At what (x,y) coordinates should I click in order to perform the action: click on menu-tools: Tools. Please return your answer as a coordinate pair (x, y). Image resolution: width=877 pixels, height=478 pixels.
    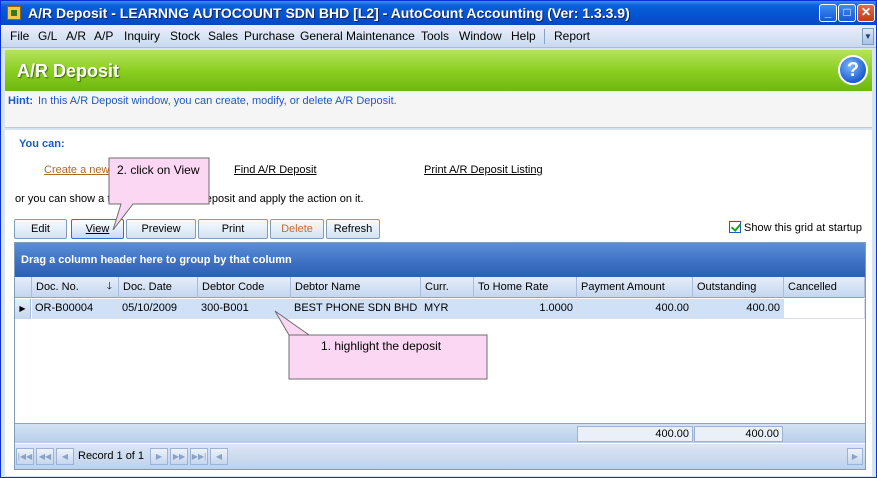
    Looking at the image, I should click on (435, 36).